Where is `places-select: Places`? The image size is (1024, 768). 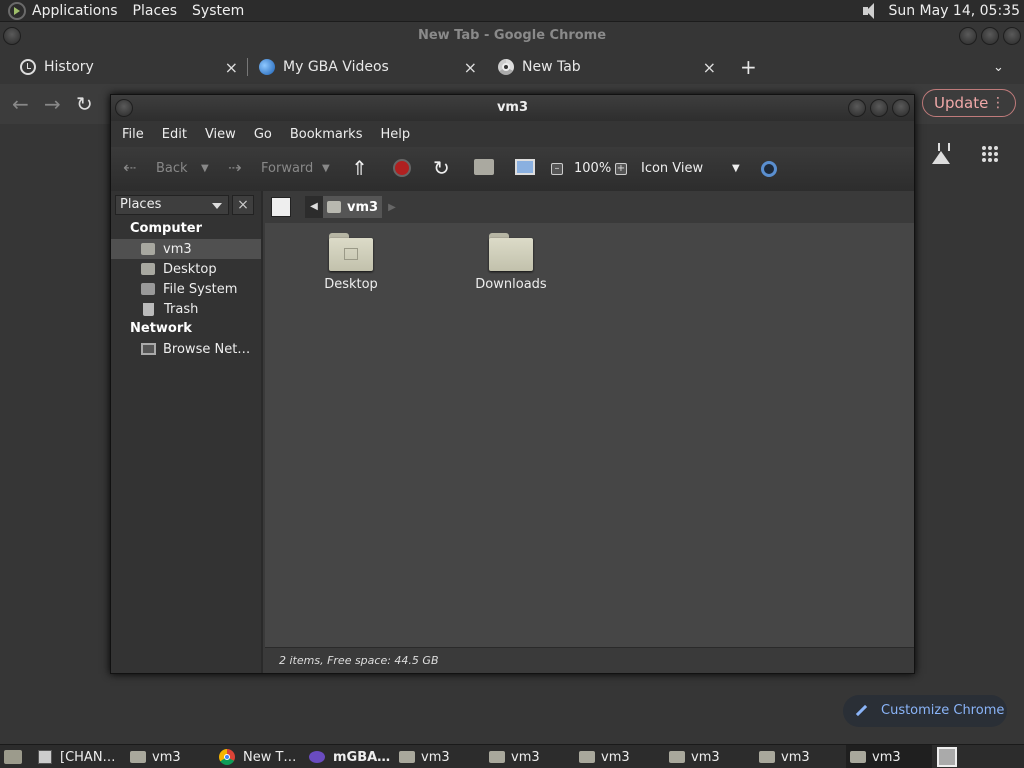 places-select: Places is located at coordinates (172, 205).